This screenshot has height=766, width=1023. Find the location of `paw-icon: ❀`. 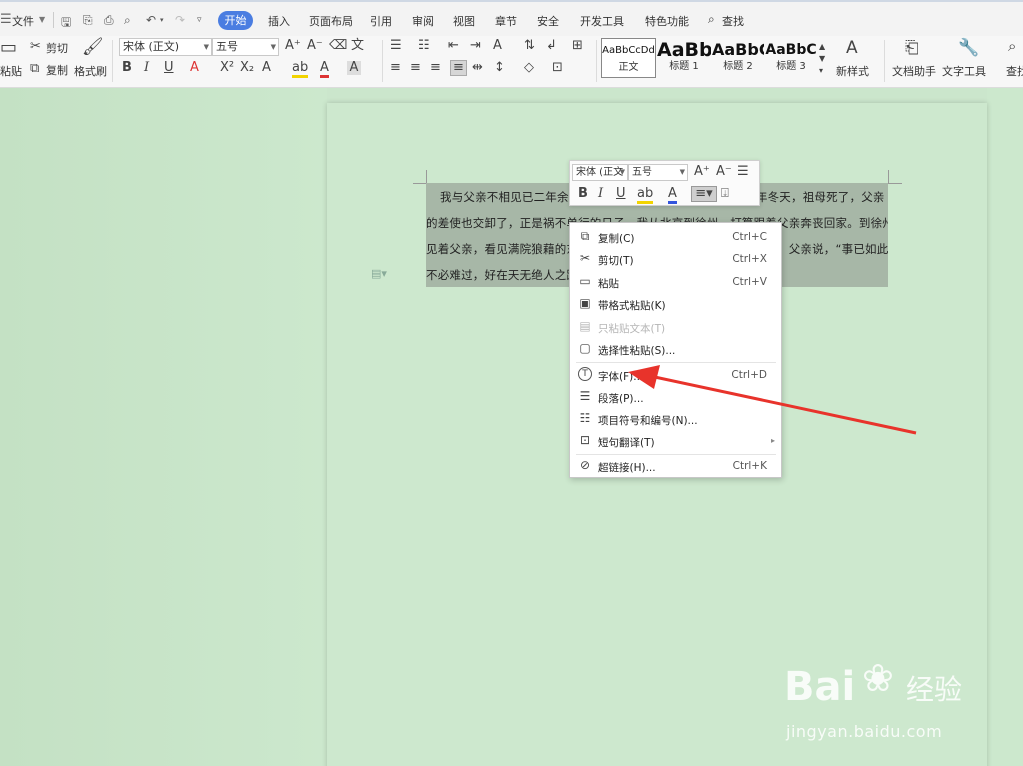

paw-icon: ❀ is located at coordinates (878, 678).